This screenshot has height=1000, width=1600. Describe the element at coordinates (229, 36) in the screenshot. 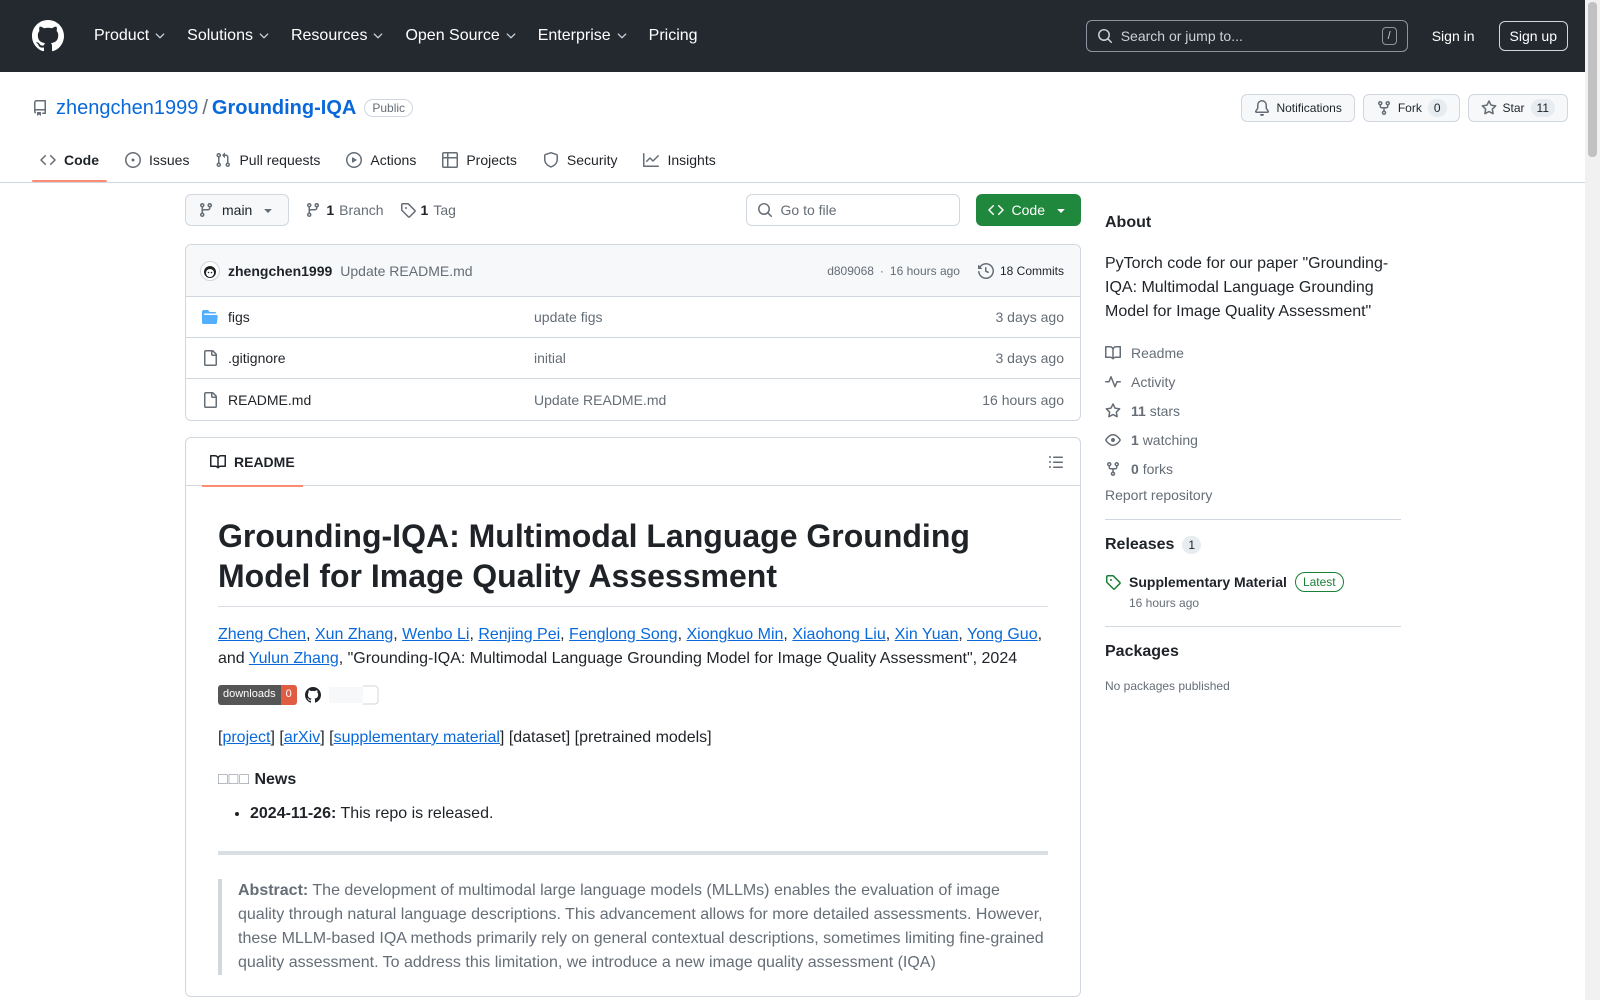

I see `nav-solutions: Solutions` at that location.